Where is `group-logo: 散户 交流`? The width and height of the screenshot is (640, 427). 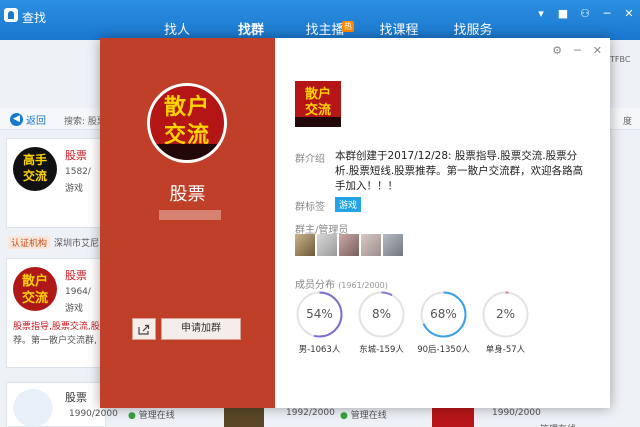
group-logo: 散户 交流 is located at coordinates (187, 123).